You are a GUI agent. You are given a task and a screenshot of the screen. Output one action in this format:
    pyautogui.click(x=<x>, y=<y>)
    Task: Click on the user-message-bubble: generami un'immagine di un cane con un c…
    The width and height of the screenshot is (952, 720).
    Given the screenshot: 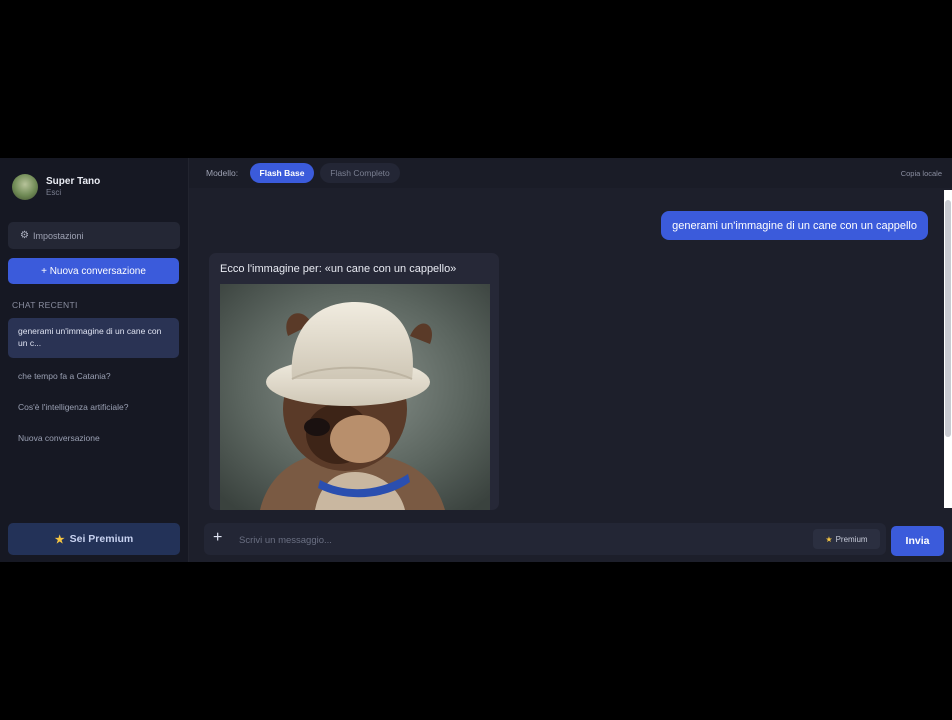 What is the action you would take?
    pyautogui.click(x=794, y=225)
    